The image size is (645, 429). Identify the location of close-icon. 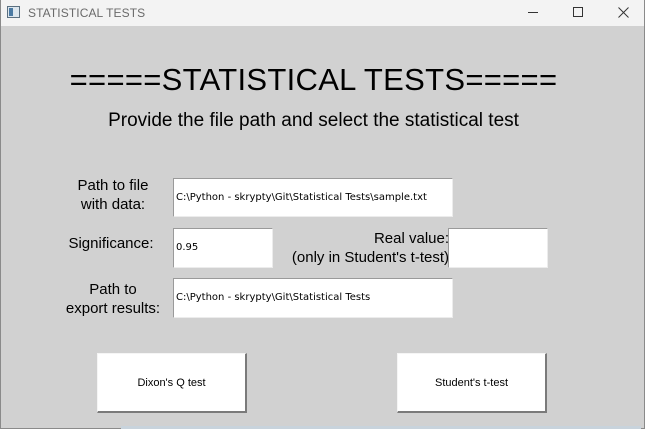
(623, 12).